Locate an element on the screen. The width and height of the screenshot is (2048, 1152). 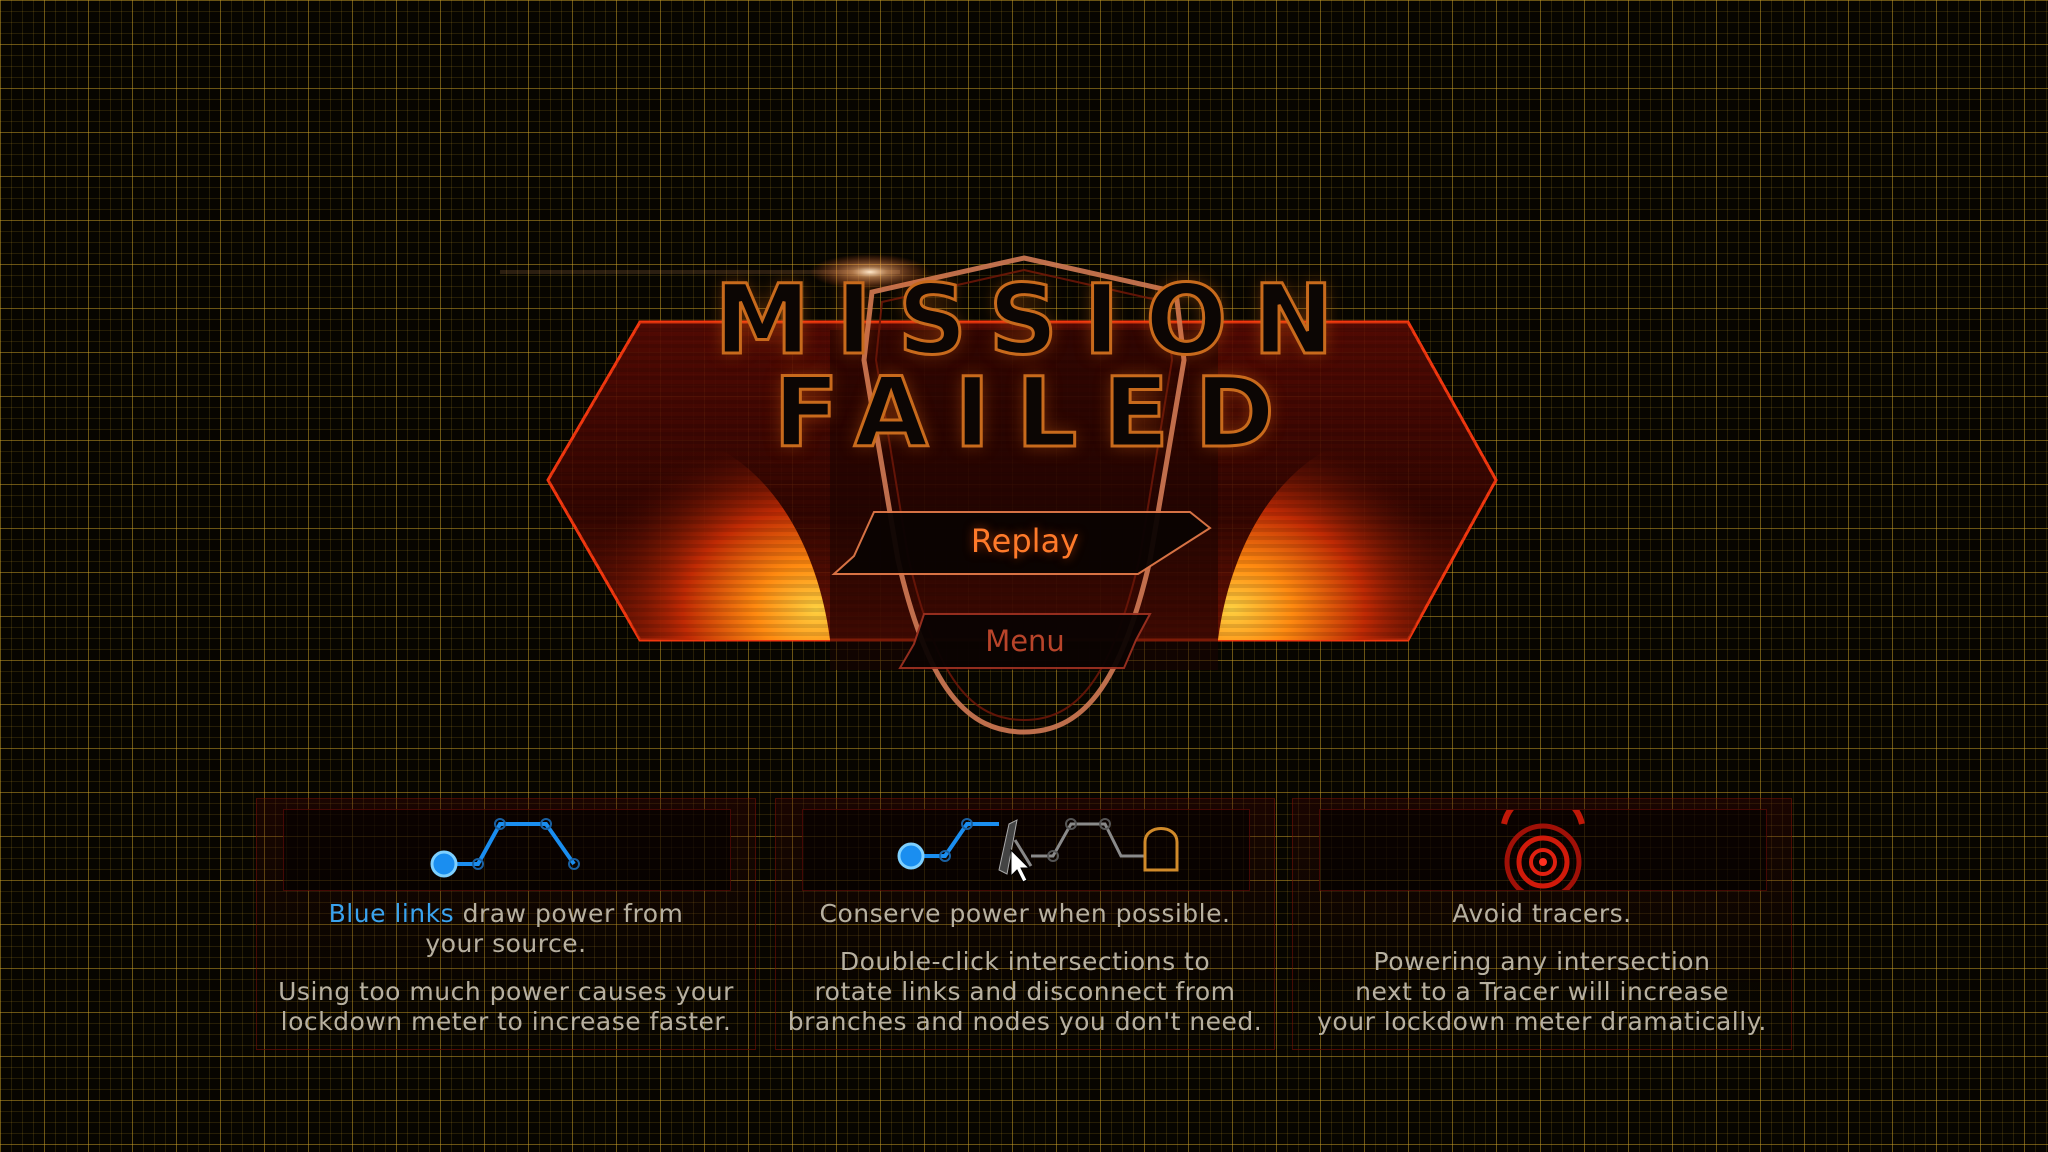
tip-2-heading: Conserve power when possible. is located at coordinates (1025, 914).